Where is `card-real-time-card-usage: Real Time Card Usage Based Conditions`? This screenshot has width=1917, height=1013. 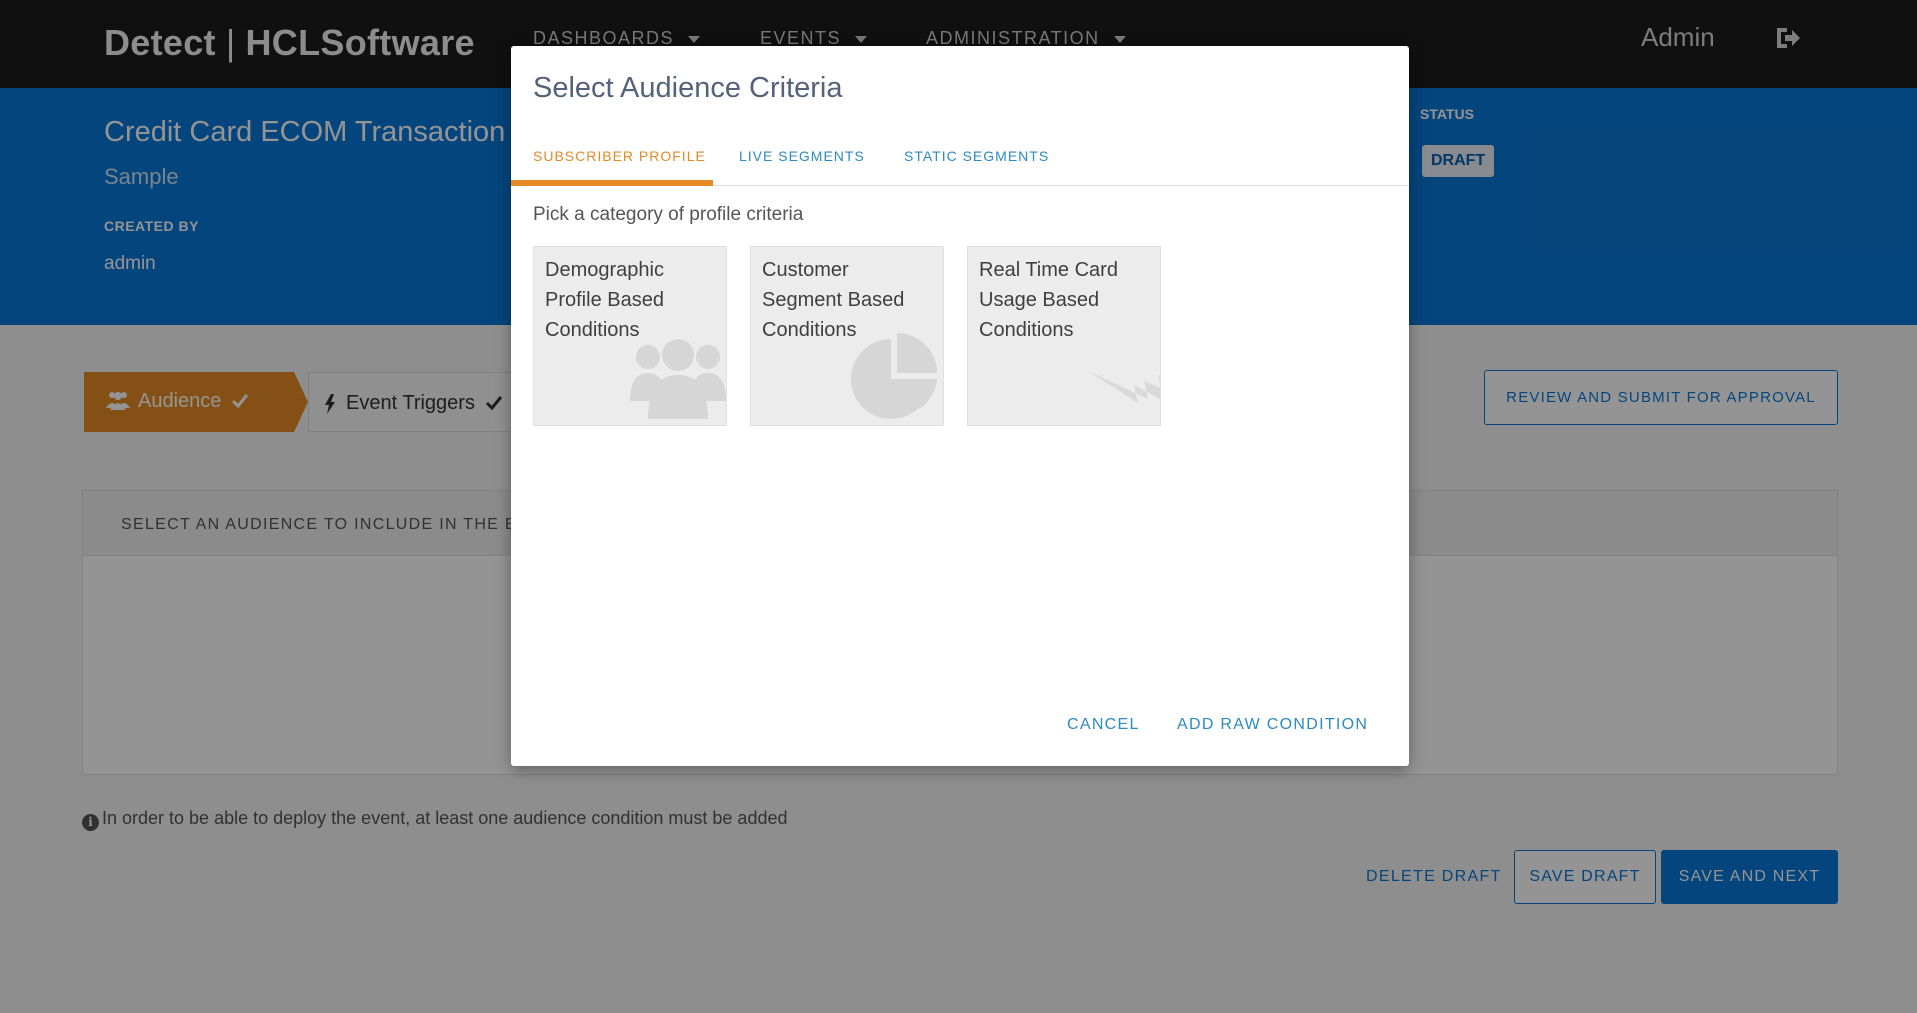
card-real-time-card-usage: Real Time Card Usage Based Conditions is located at coordinates (1064, 336).